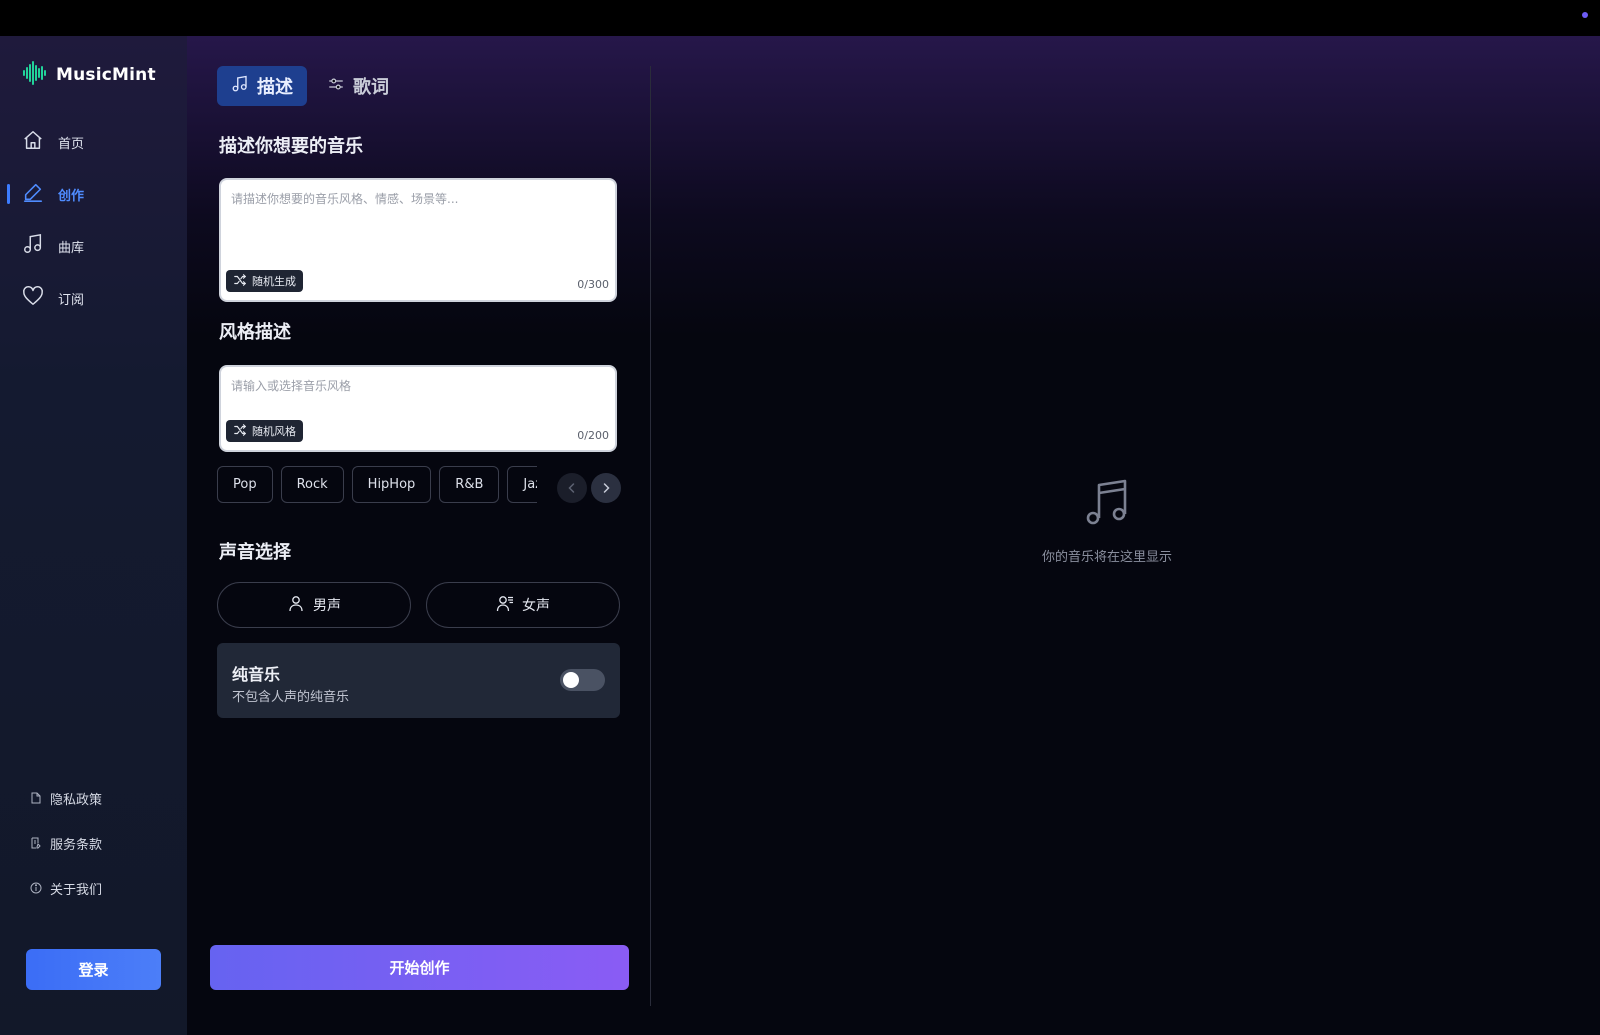 The image size is (1600, 1035). Describe the element at coordinates (36, 798) in the screenshot. I see `document-icon` at that location.